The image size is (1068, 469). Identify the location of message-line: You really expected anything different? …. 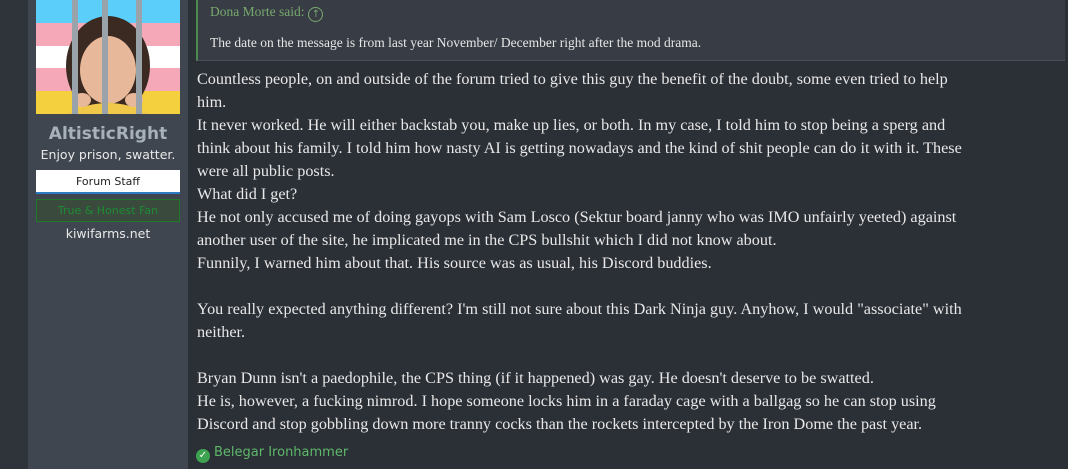
(579, 309).